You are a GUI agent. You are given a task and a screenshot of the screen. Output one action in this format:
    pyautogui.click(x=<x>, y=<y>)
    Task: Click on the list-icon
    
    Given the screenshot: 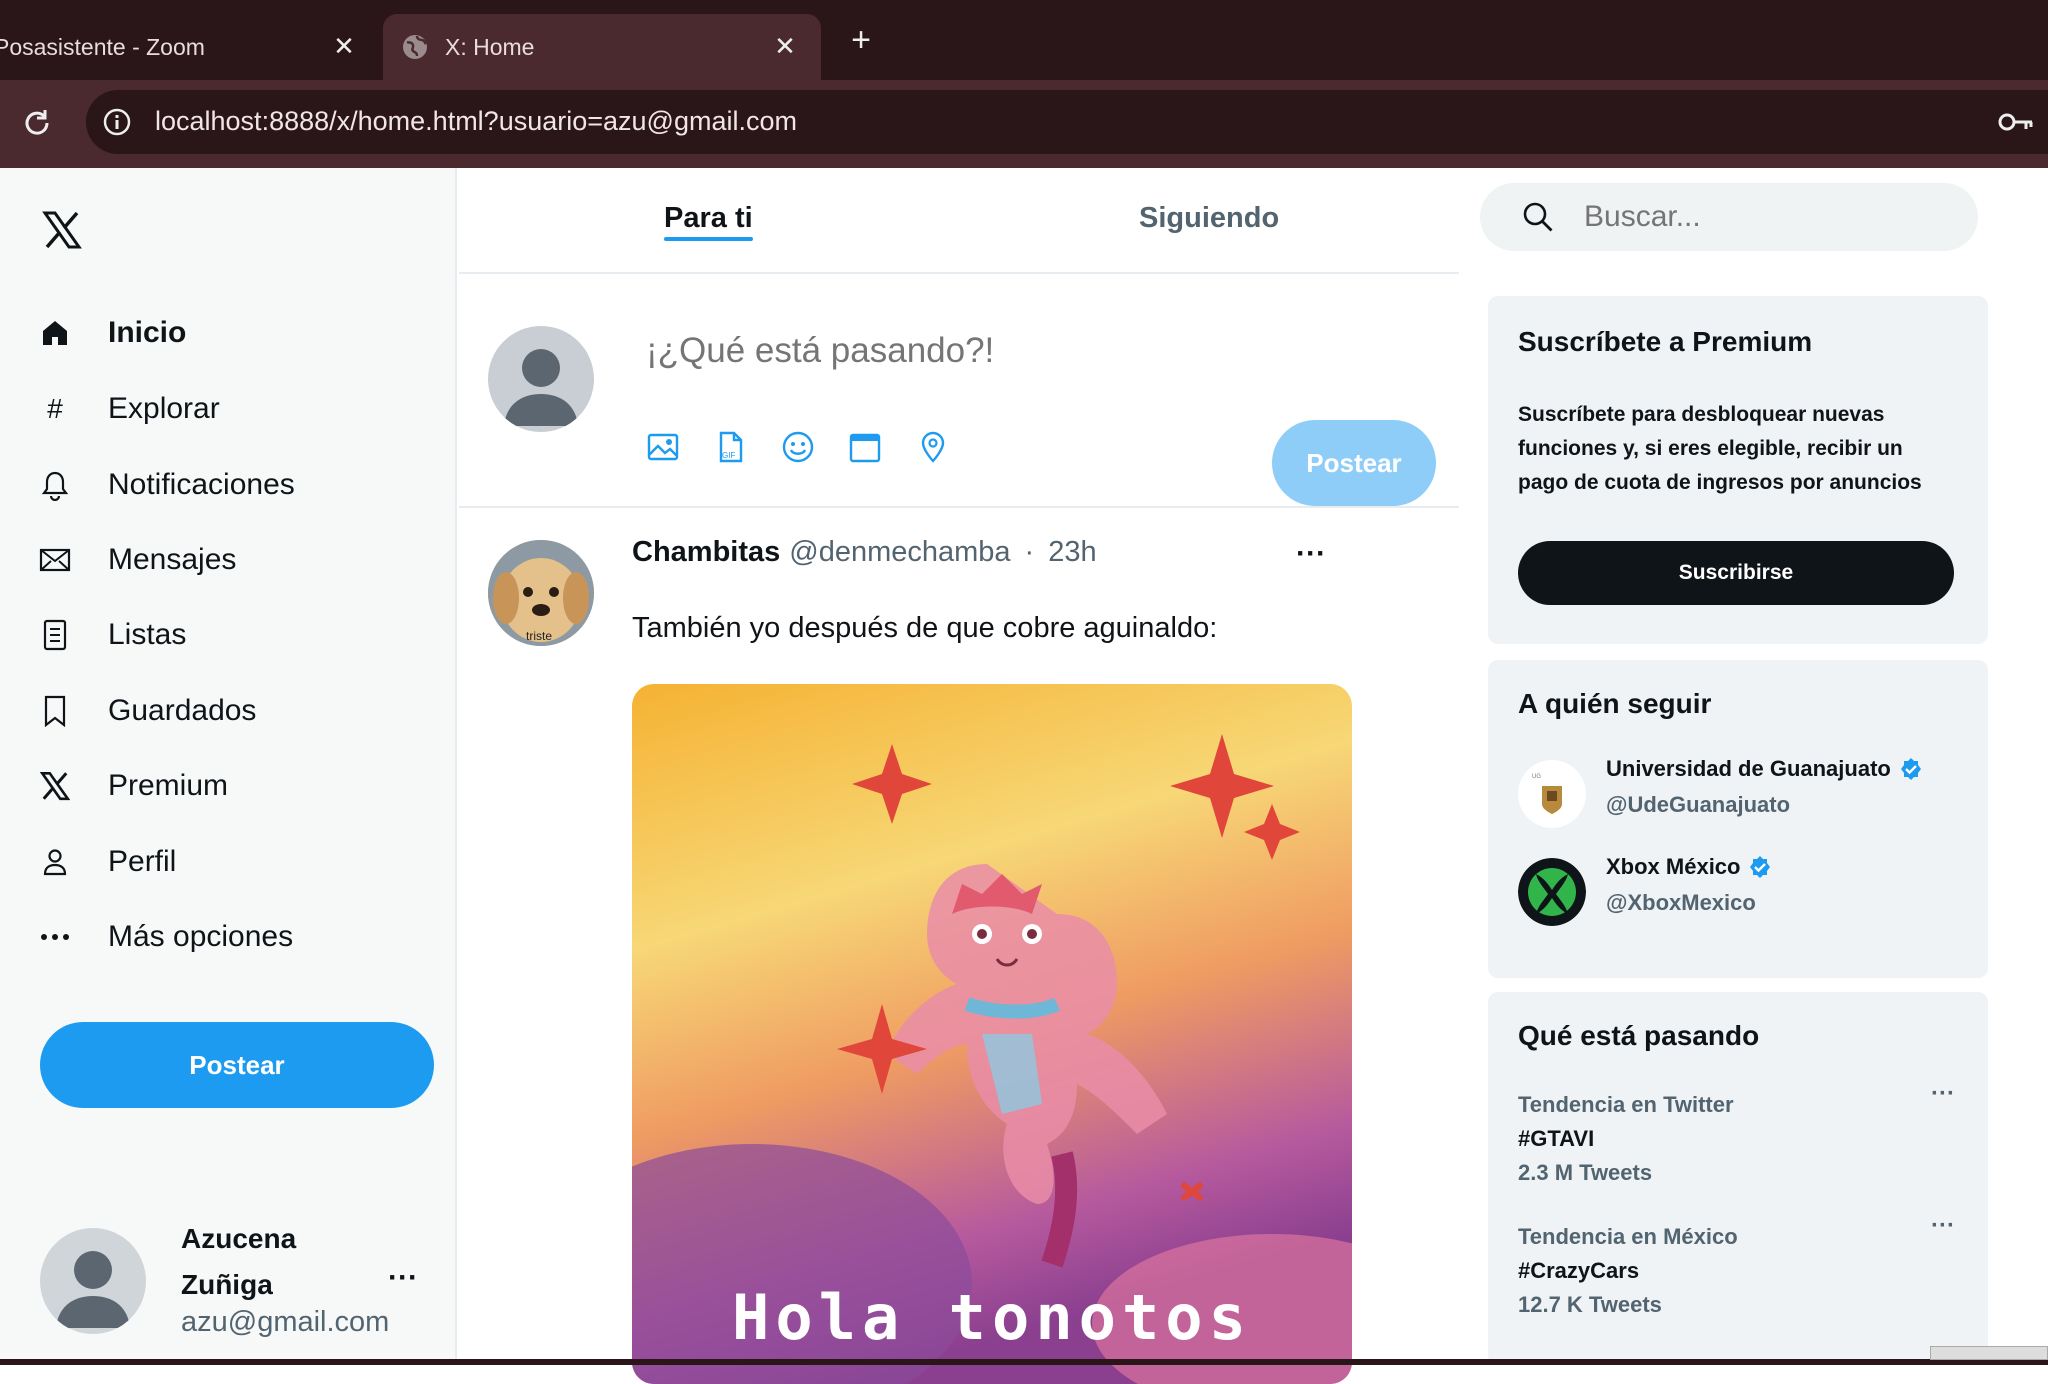 What is the action you would take?
    pyautogui.click(x=55, y=635)
    